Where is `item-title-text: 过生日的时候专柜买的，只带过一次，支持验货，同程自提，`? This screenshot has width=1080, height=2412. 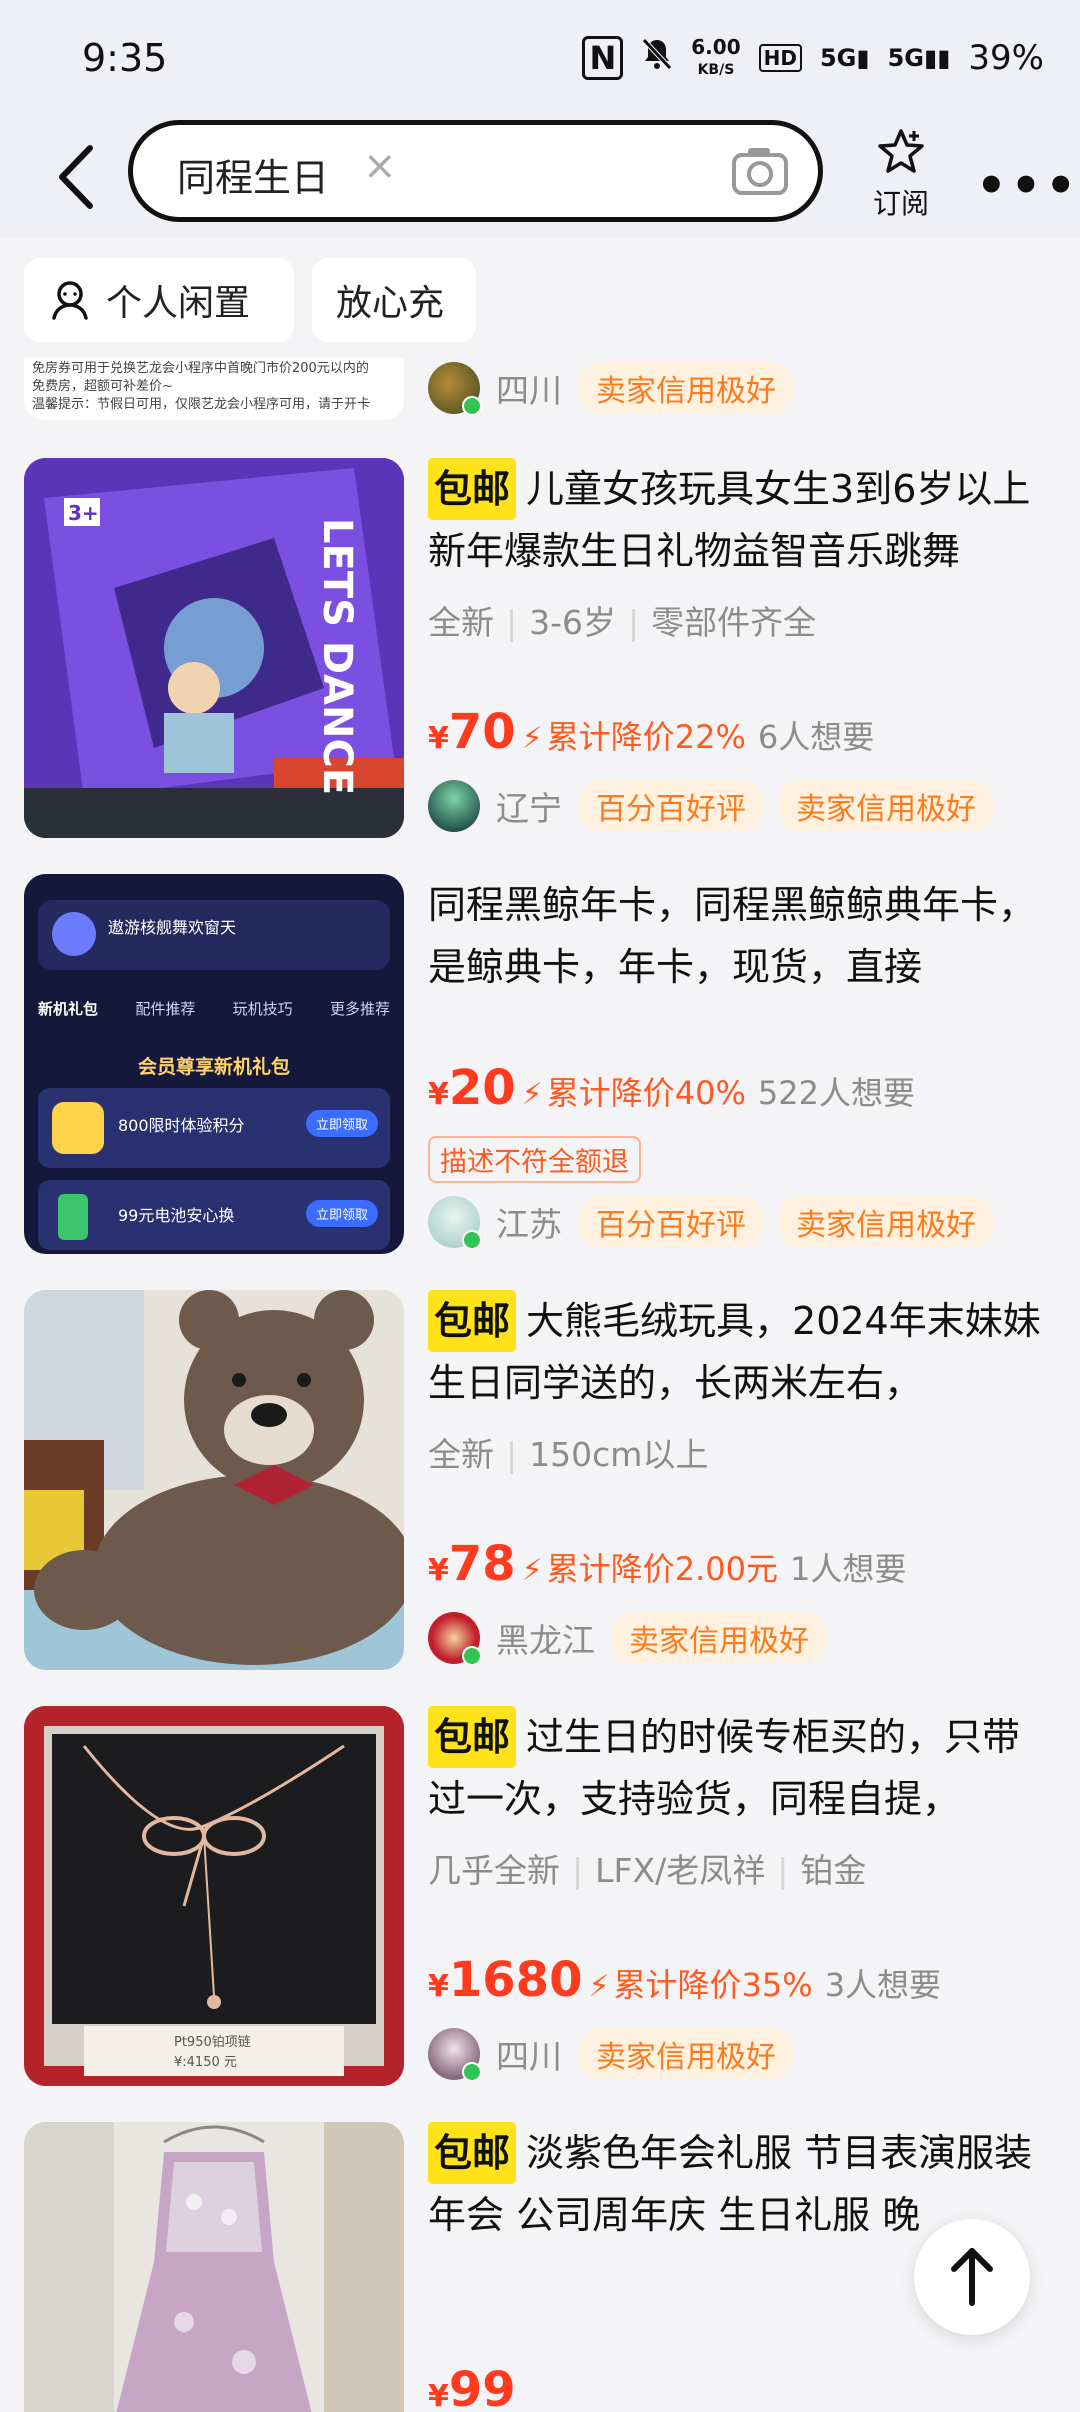
item-title-text: 过生日的时候专柜买的，只带过一次，支持验货，同程自提， is located at coordinates (724, 1768).